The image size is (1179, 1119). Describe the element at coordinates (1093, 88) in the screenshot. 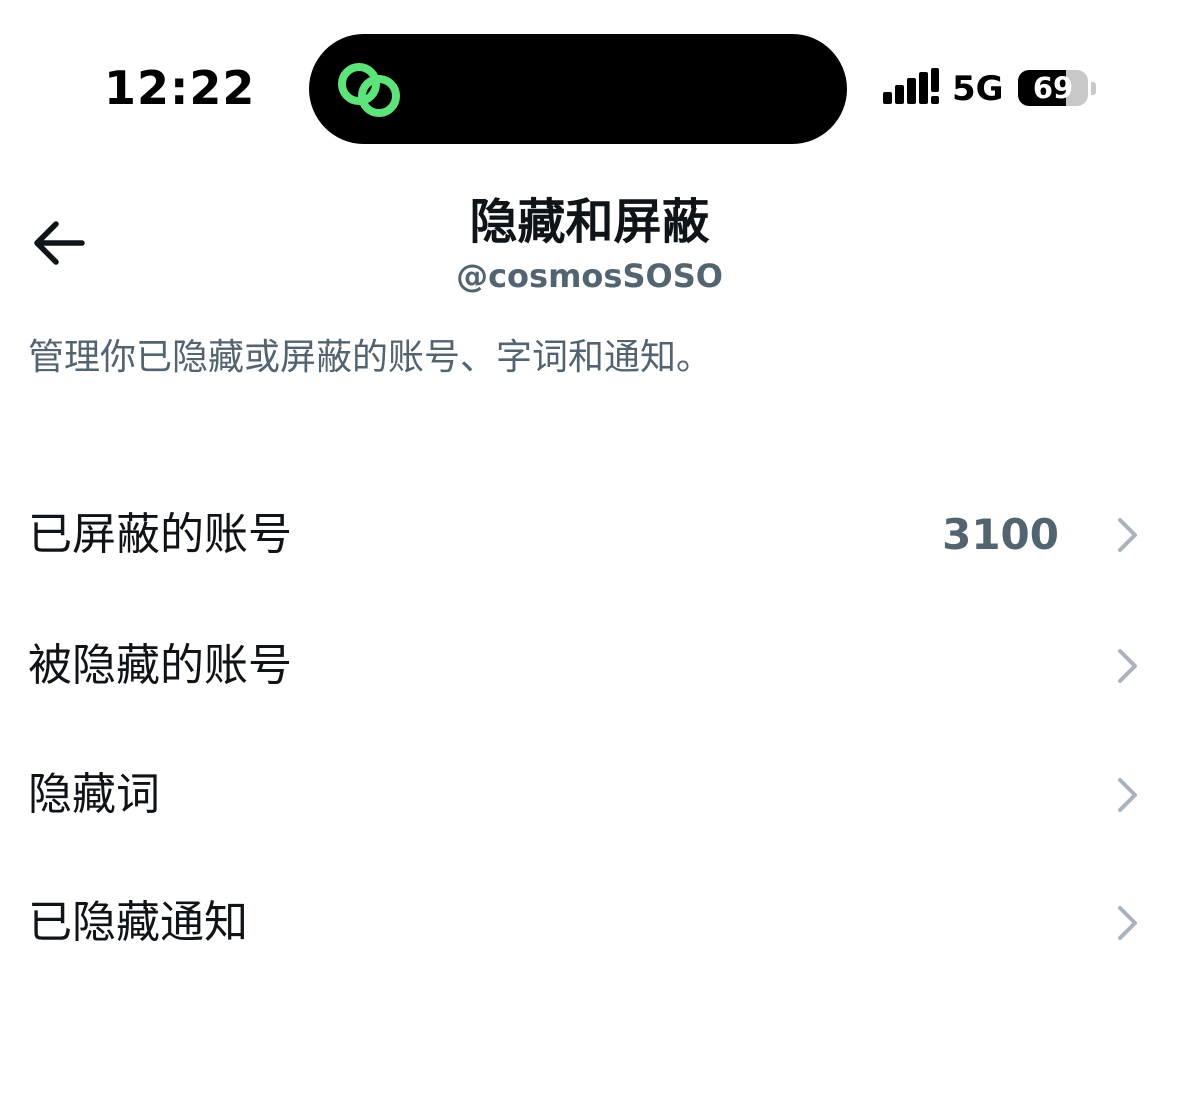

I see `battery-cap` at that location.